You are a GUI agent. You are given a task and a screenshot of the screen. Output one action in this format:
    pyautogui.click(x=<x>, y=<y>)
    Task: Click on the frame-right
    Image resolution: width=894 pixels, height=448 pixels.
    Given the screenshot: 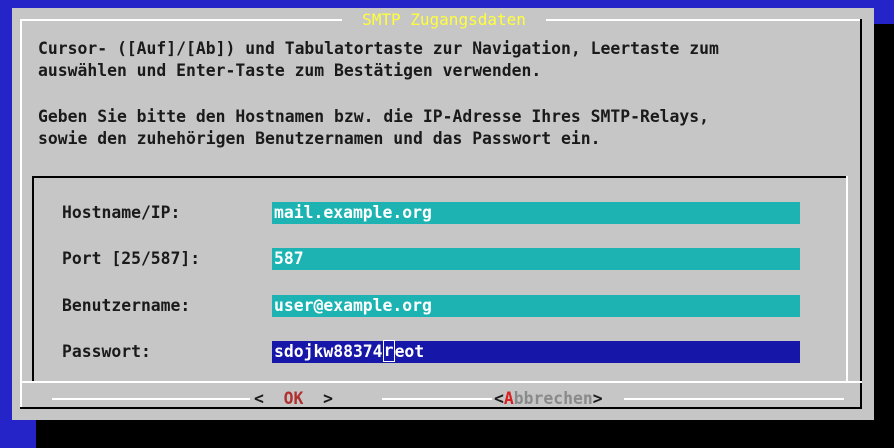 What is the action you would take?
    pyautogui.click(x=861, y=214)
    